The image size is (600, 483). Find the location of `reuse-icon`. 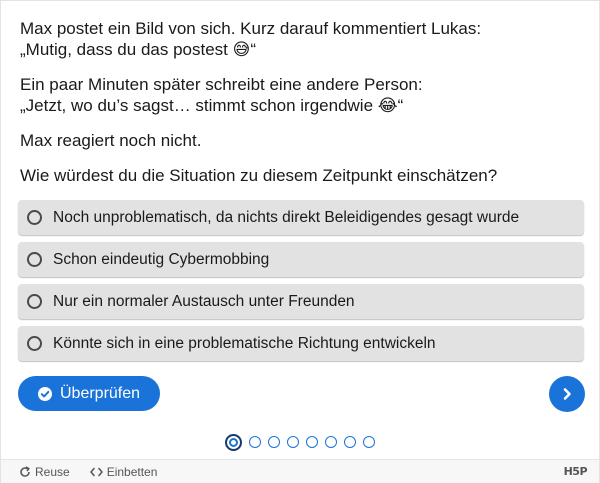

reuse-icon is located at coordinates (25, 471).